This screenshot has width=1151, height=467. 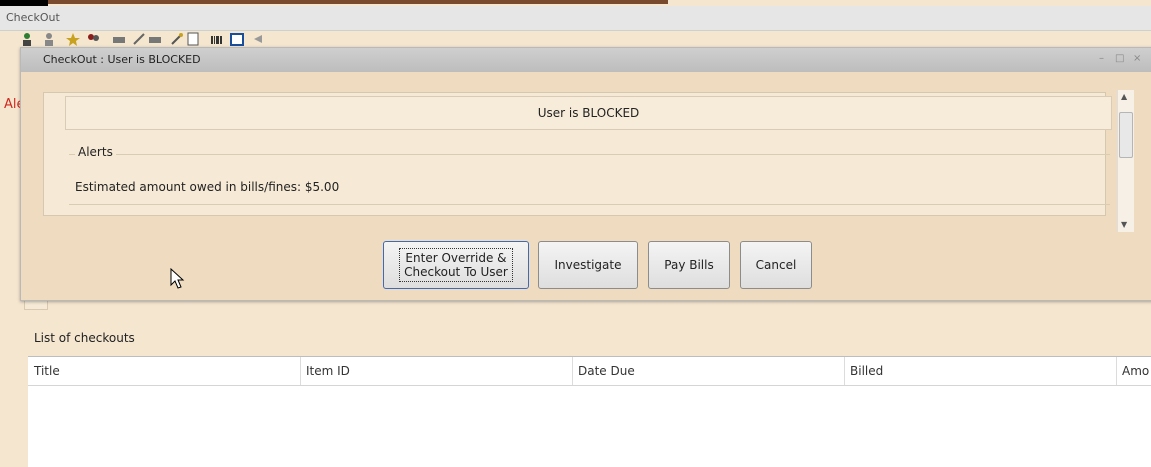 What do you see at coordinates (689, 265) in the screenshot?
I see `pay-bills-button: Pay Bills` at bounding box center [689, 265].